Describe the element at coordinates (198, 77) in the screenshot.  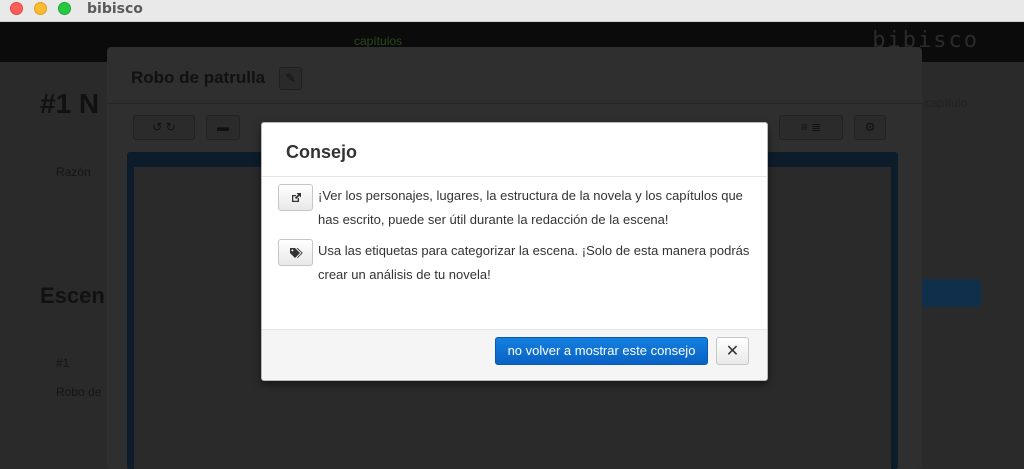
I see `scene-title: Robo de patrulla` at that location.